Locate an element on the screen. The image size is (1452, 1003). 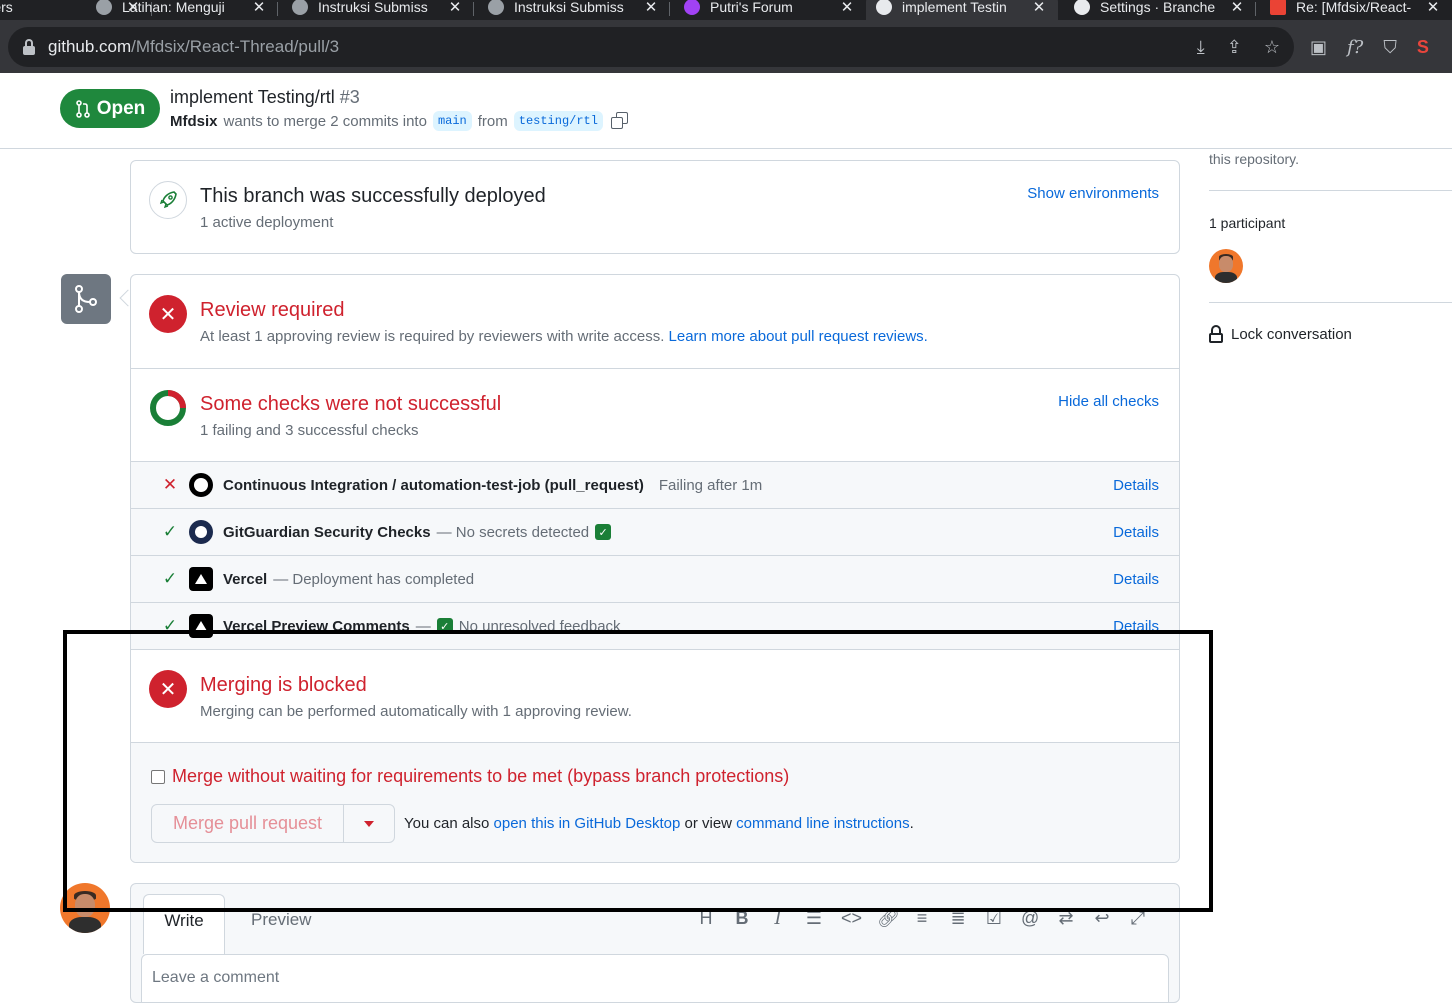
task-list-icon: ☑ is located at coordinates (994, 918).